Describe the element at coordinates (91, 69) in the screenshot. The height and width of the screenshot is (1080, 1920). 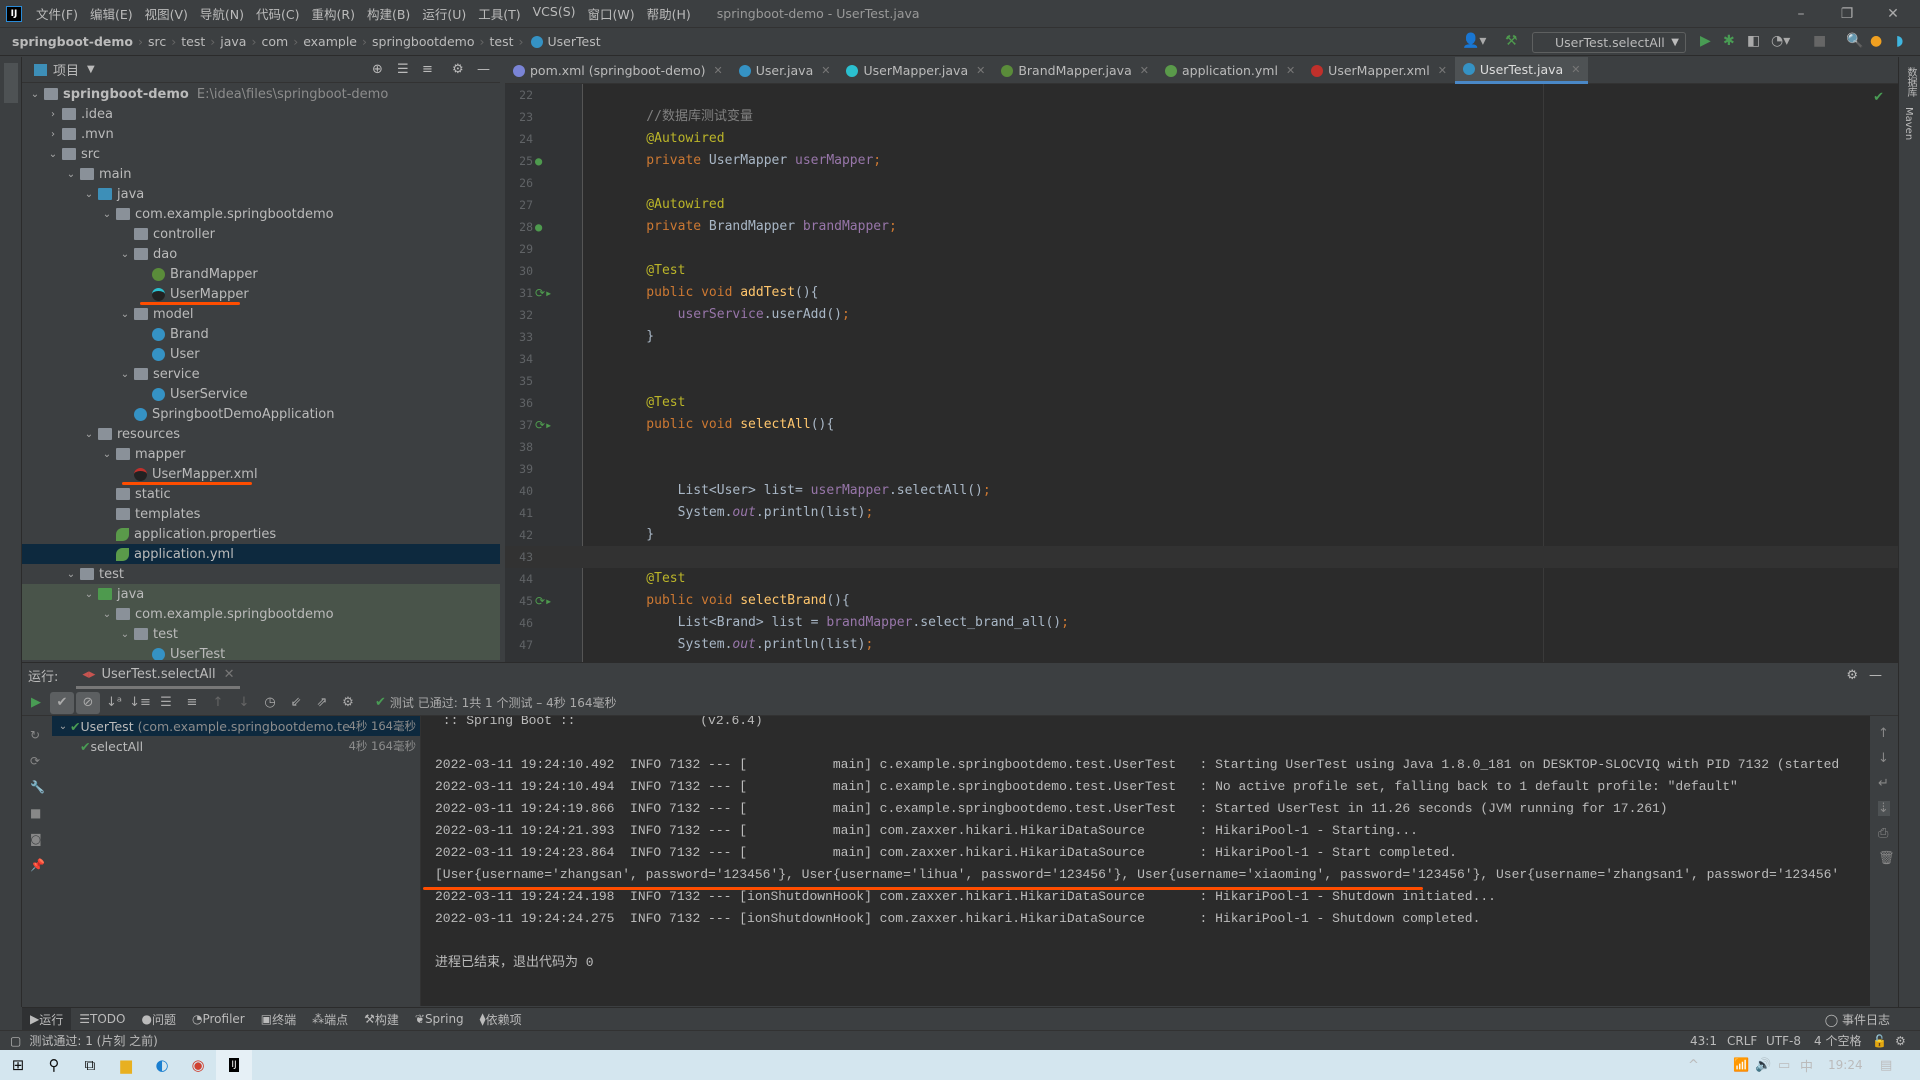
I see `chevron-down-icon: ▼` at that location.